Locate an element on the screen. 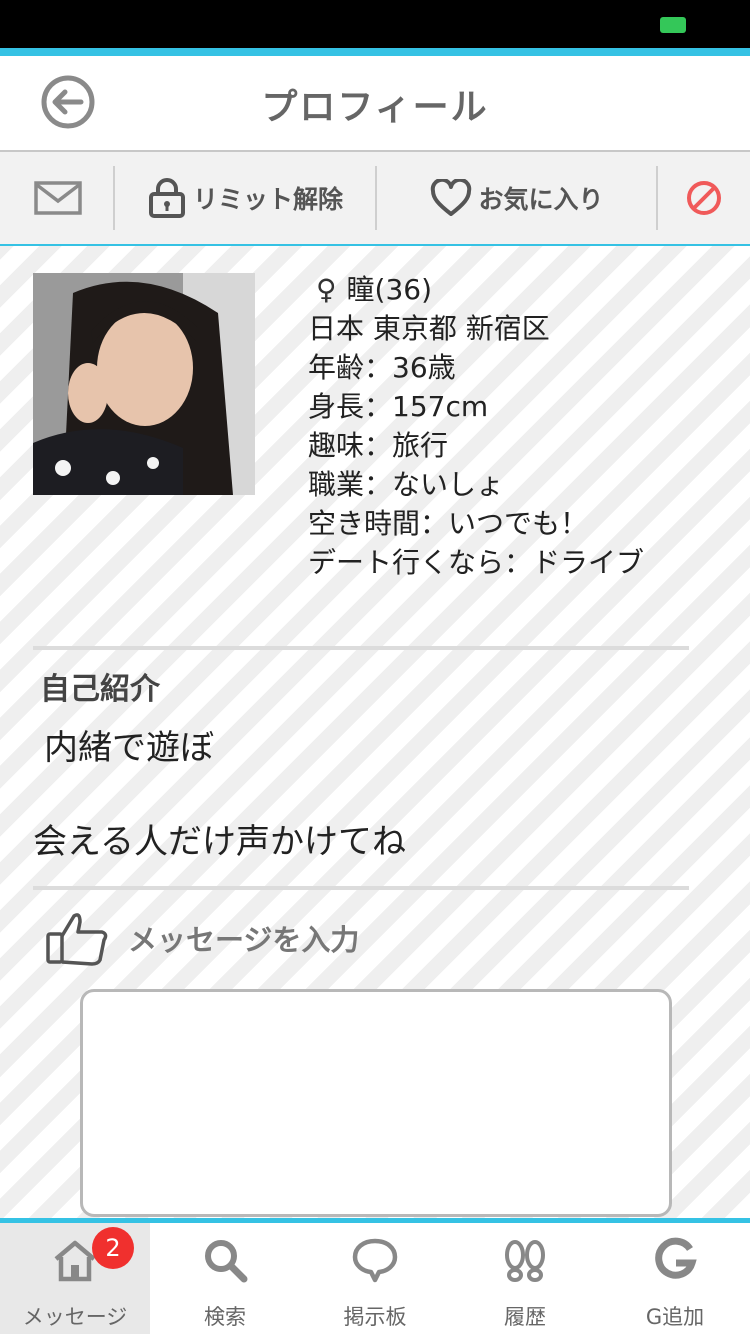  tab-search: 検索 is located at coordinates (225, 1278).